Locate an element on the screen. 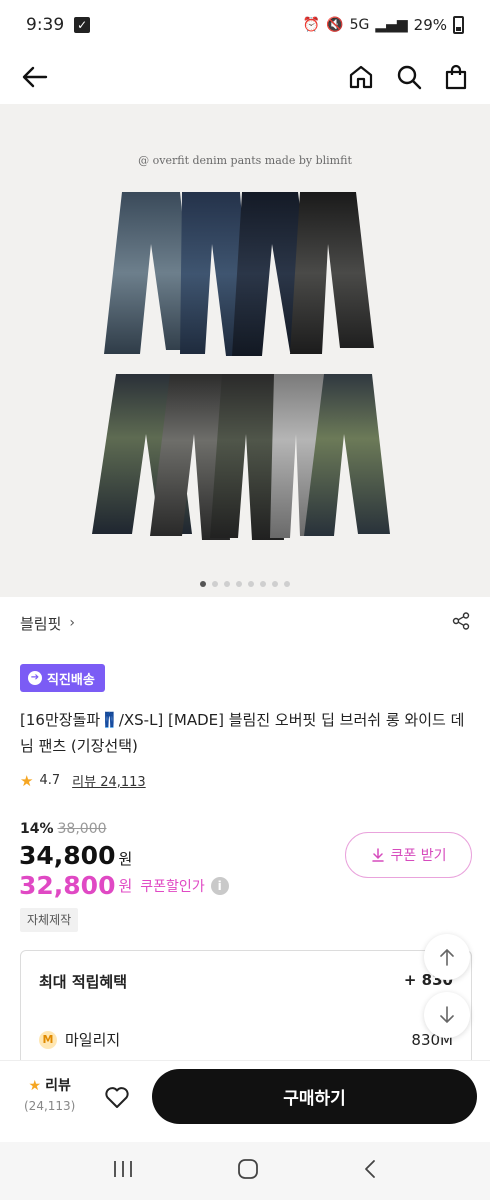 The image size is (490, 1200). mileage-icon: M is located at coordinates (48, 1039).